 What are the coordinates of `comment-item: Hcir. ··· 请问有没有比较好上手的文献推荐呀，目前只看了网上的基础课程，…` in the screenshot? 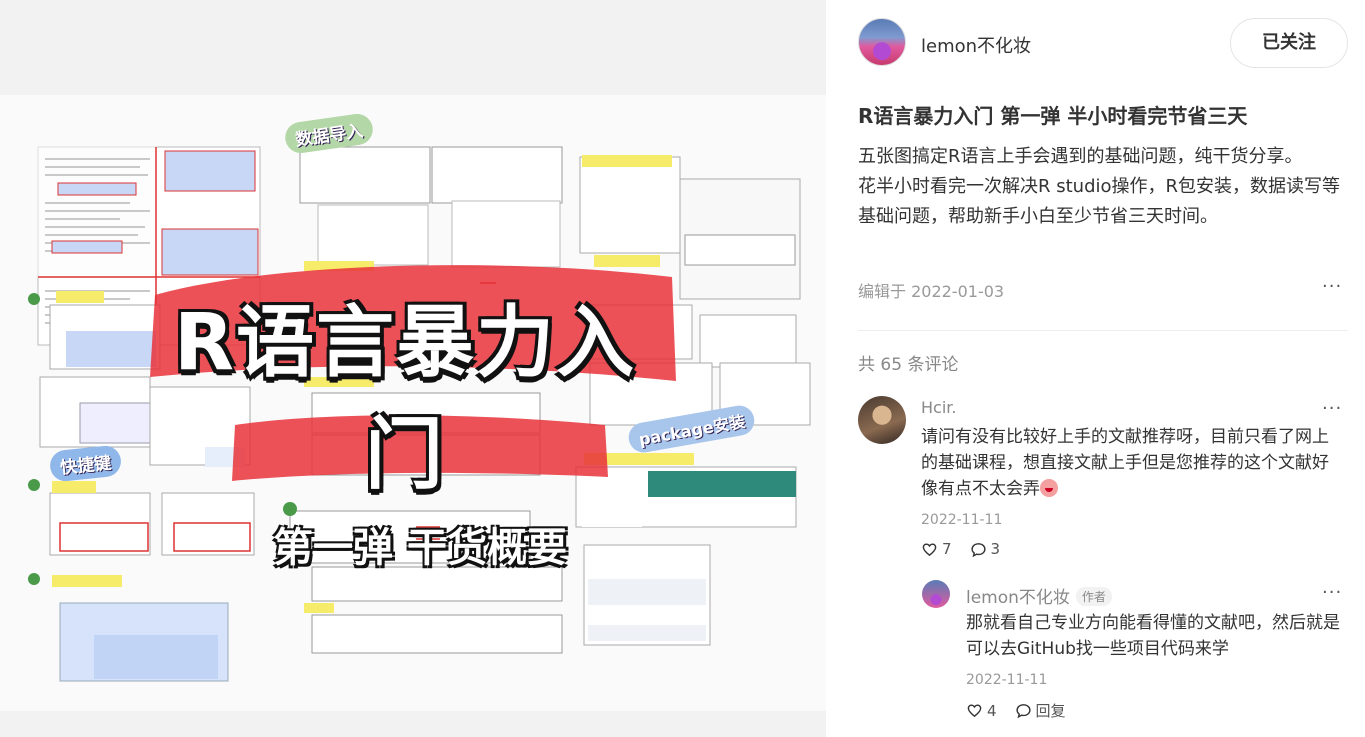 It's located at (1103, 481).